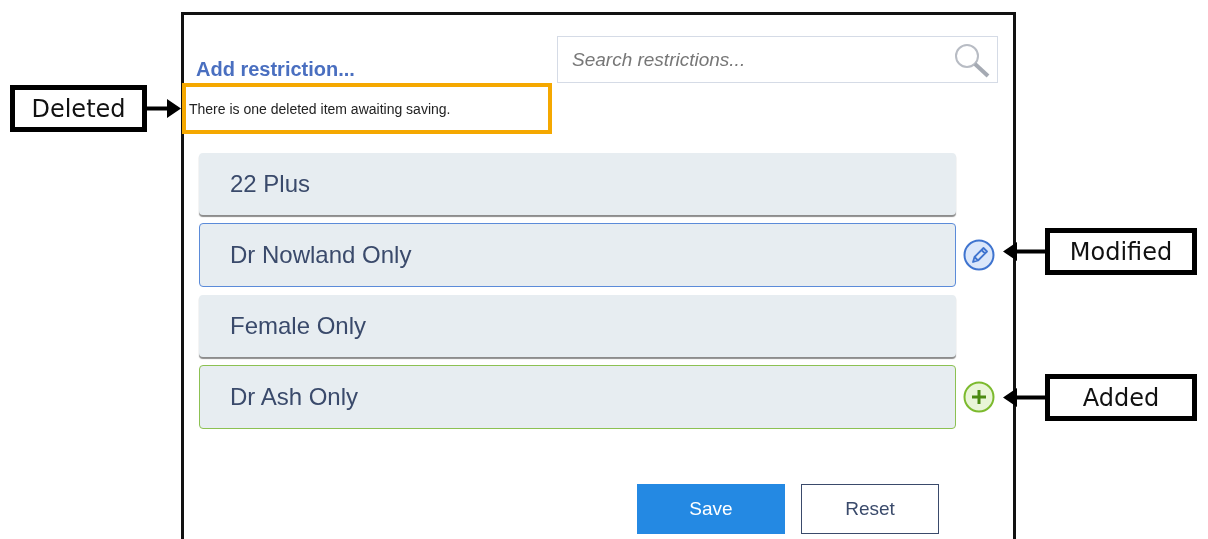  I want to click on reset-button: Reset, so click(870, 509).